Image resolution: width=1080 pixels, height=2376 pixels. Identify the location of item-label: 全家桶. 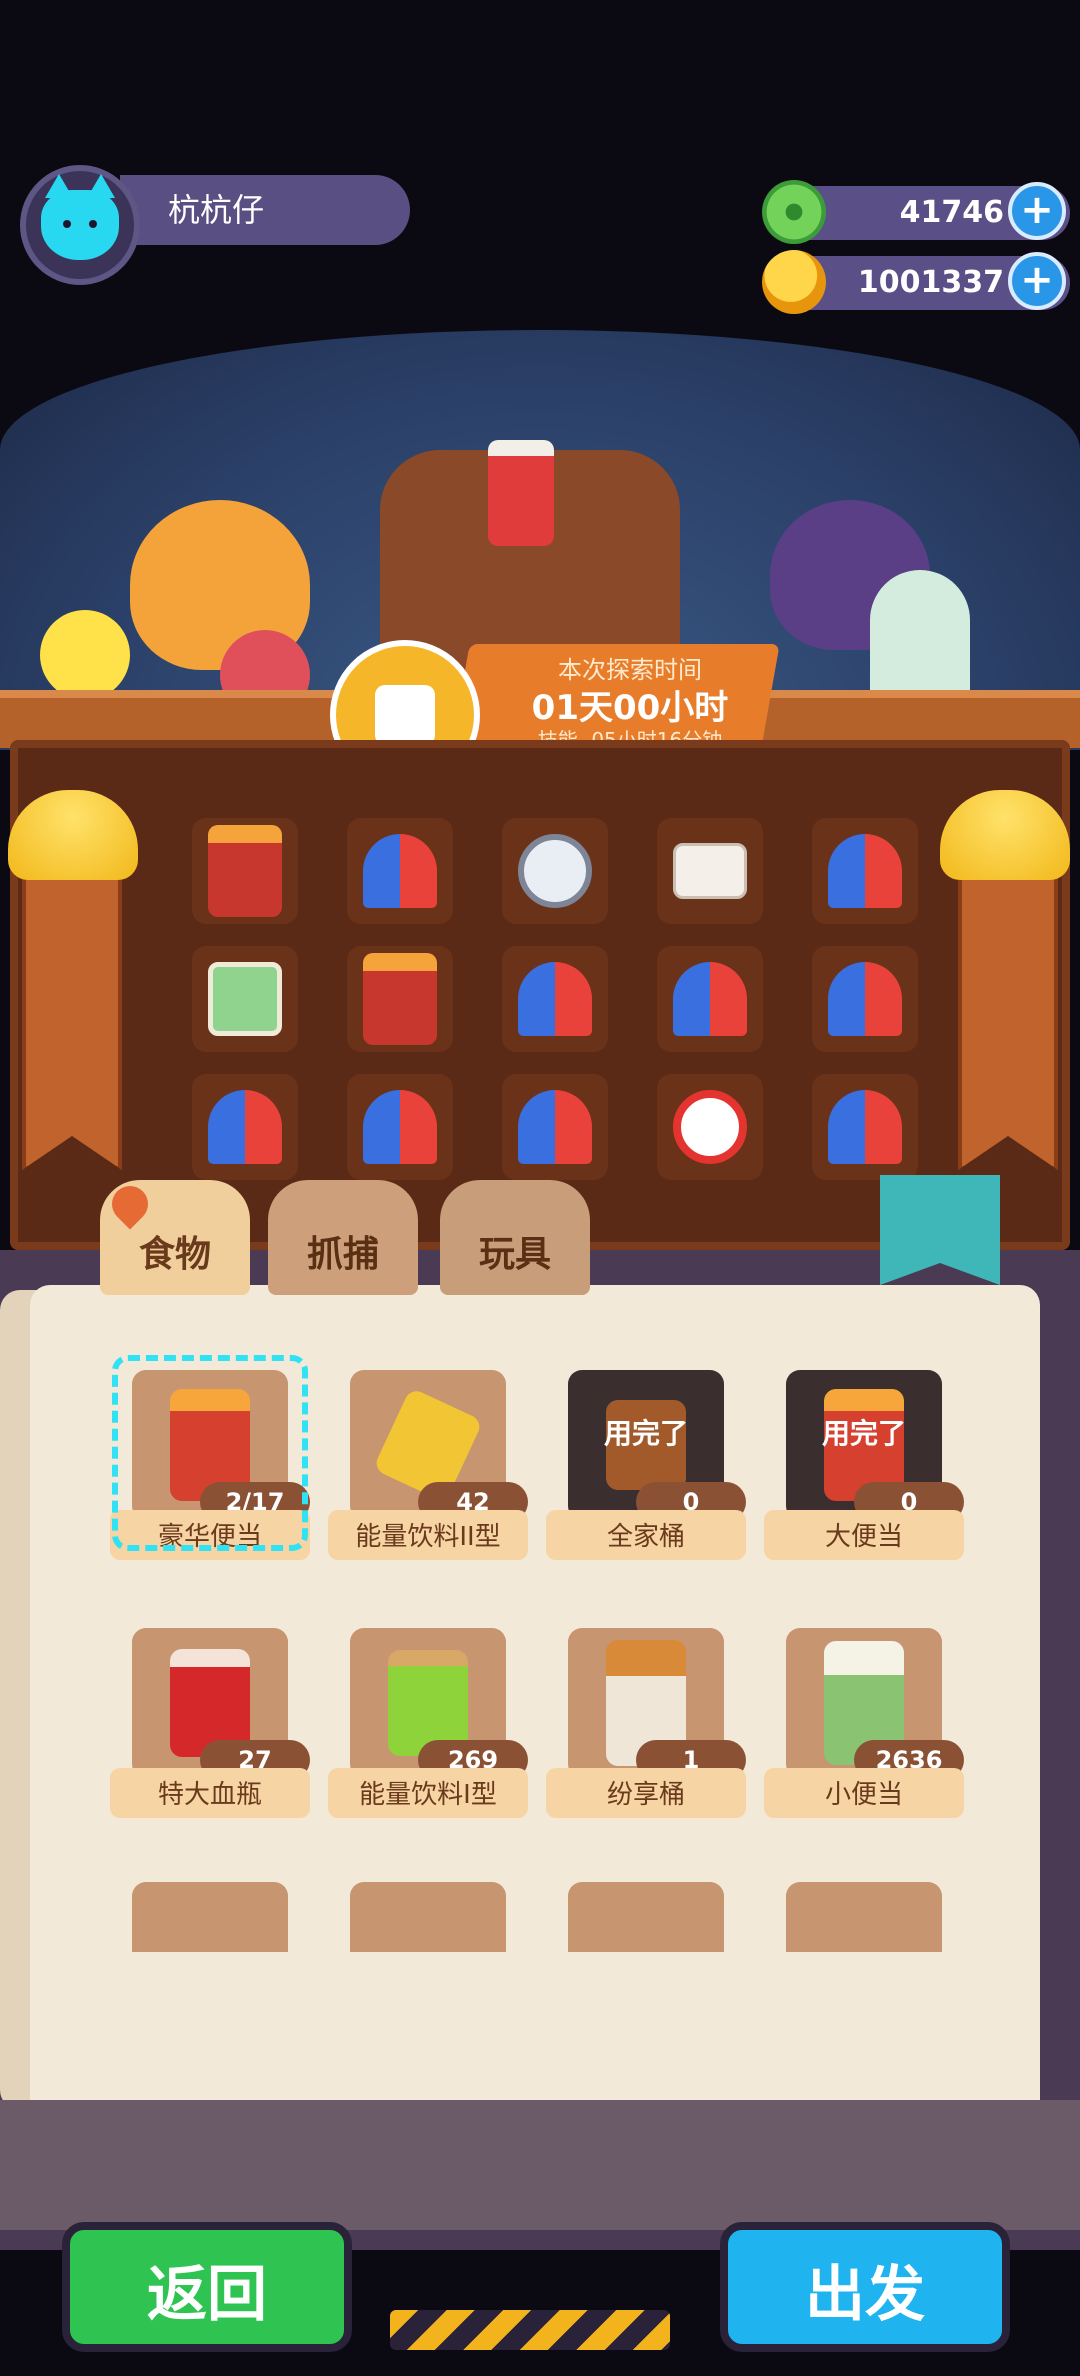
(646, 1535).